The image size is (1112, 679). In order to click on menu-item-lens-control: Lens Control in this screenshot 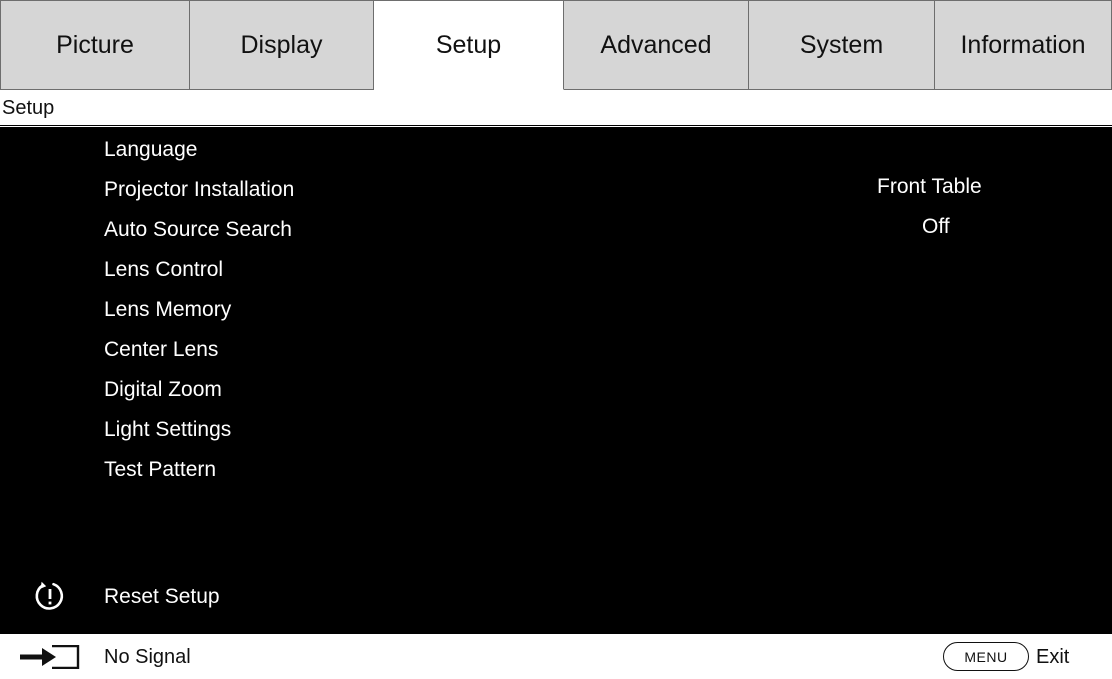, I will do `click(199, 276)`.